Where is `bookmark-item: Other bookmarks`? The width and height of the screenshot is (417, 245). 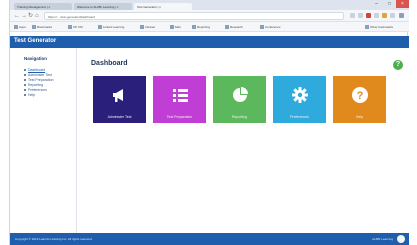 bookmark-item: Other bookmarks is located at coordinates (379, 27).